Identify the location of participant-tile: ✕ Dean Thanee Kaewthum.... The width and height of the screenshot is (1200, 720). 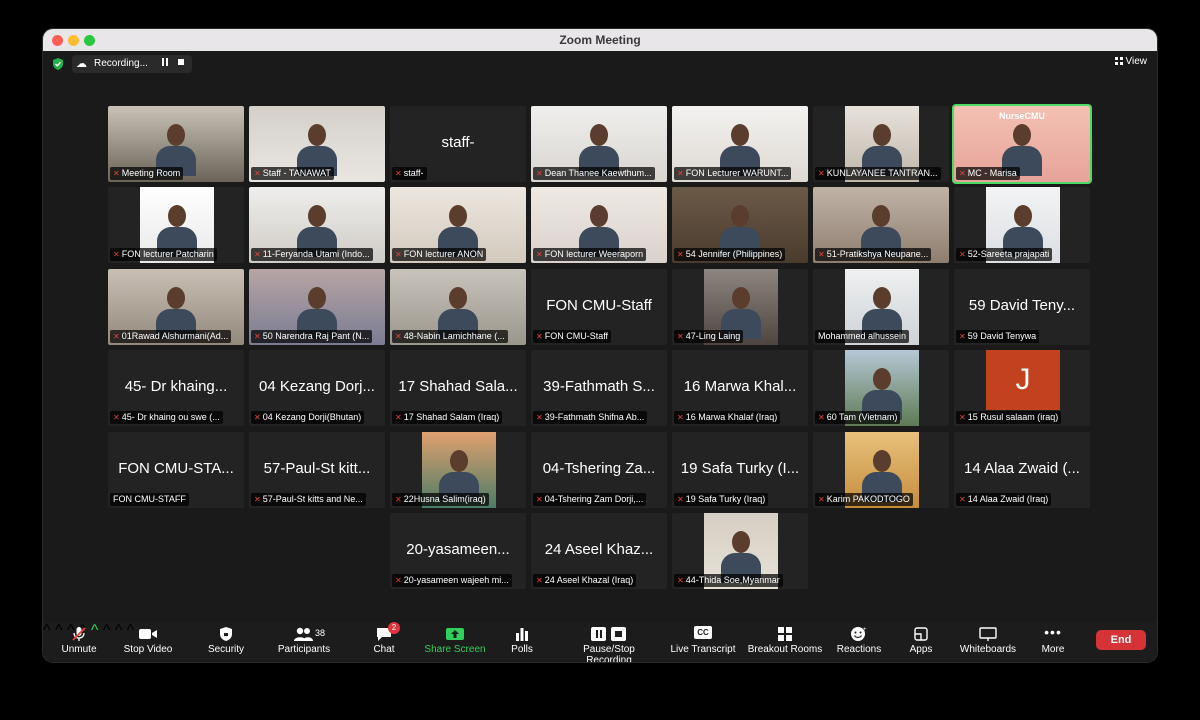
(599, 144).